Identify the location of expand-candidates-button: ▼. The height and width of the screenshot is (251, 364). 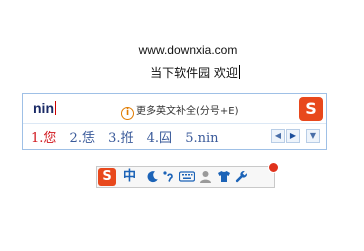
(313, 136).